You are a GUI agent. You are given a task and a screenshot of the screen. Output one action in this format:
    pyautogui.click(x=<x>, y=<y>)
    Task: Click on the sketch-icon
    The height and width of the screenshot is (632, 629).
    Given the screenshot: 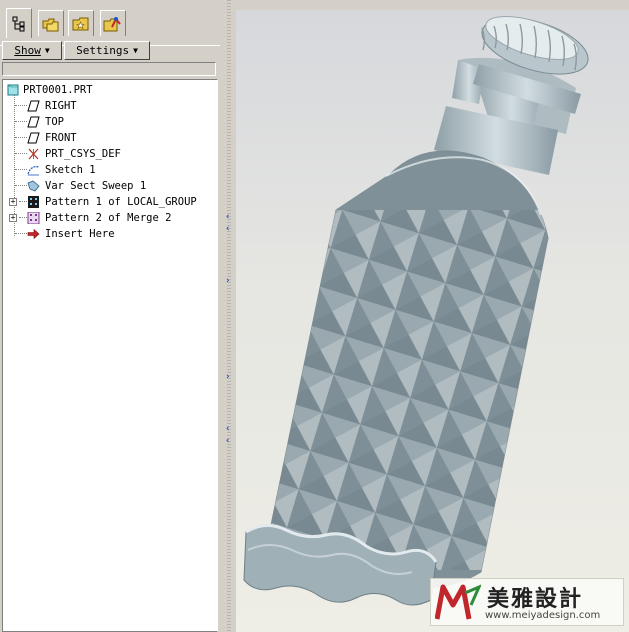 What is the action you would take?
    pyautogui.click(x=33, y=171)
    